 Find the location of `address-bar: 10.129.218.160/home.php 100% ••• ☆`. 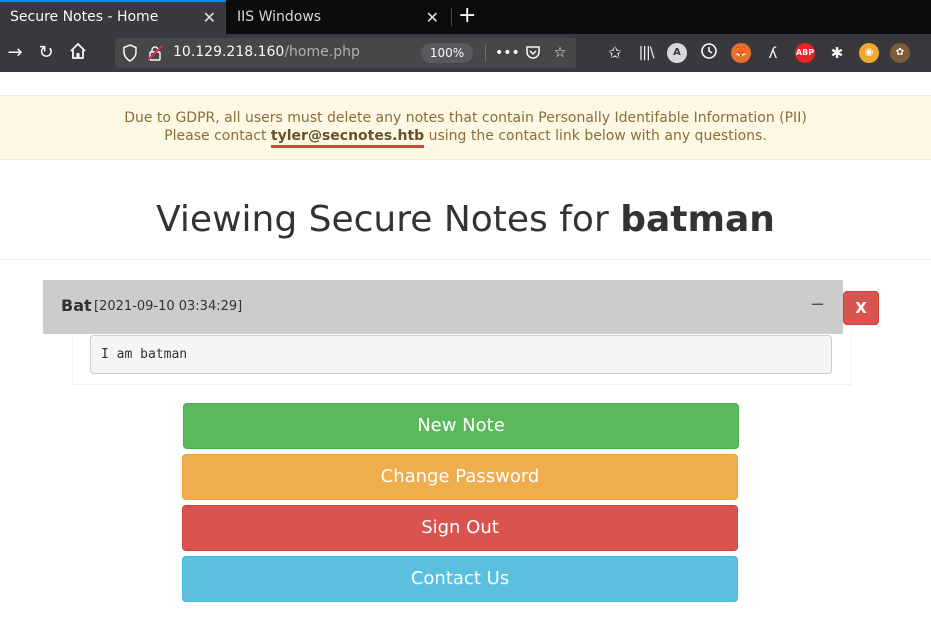

address-bar: 10.129.218.160/home.php 100% ••• ☆ is located at coordinates (345, 53).